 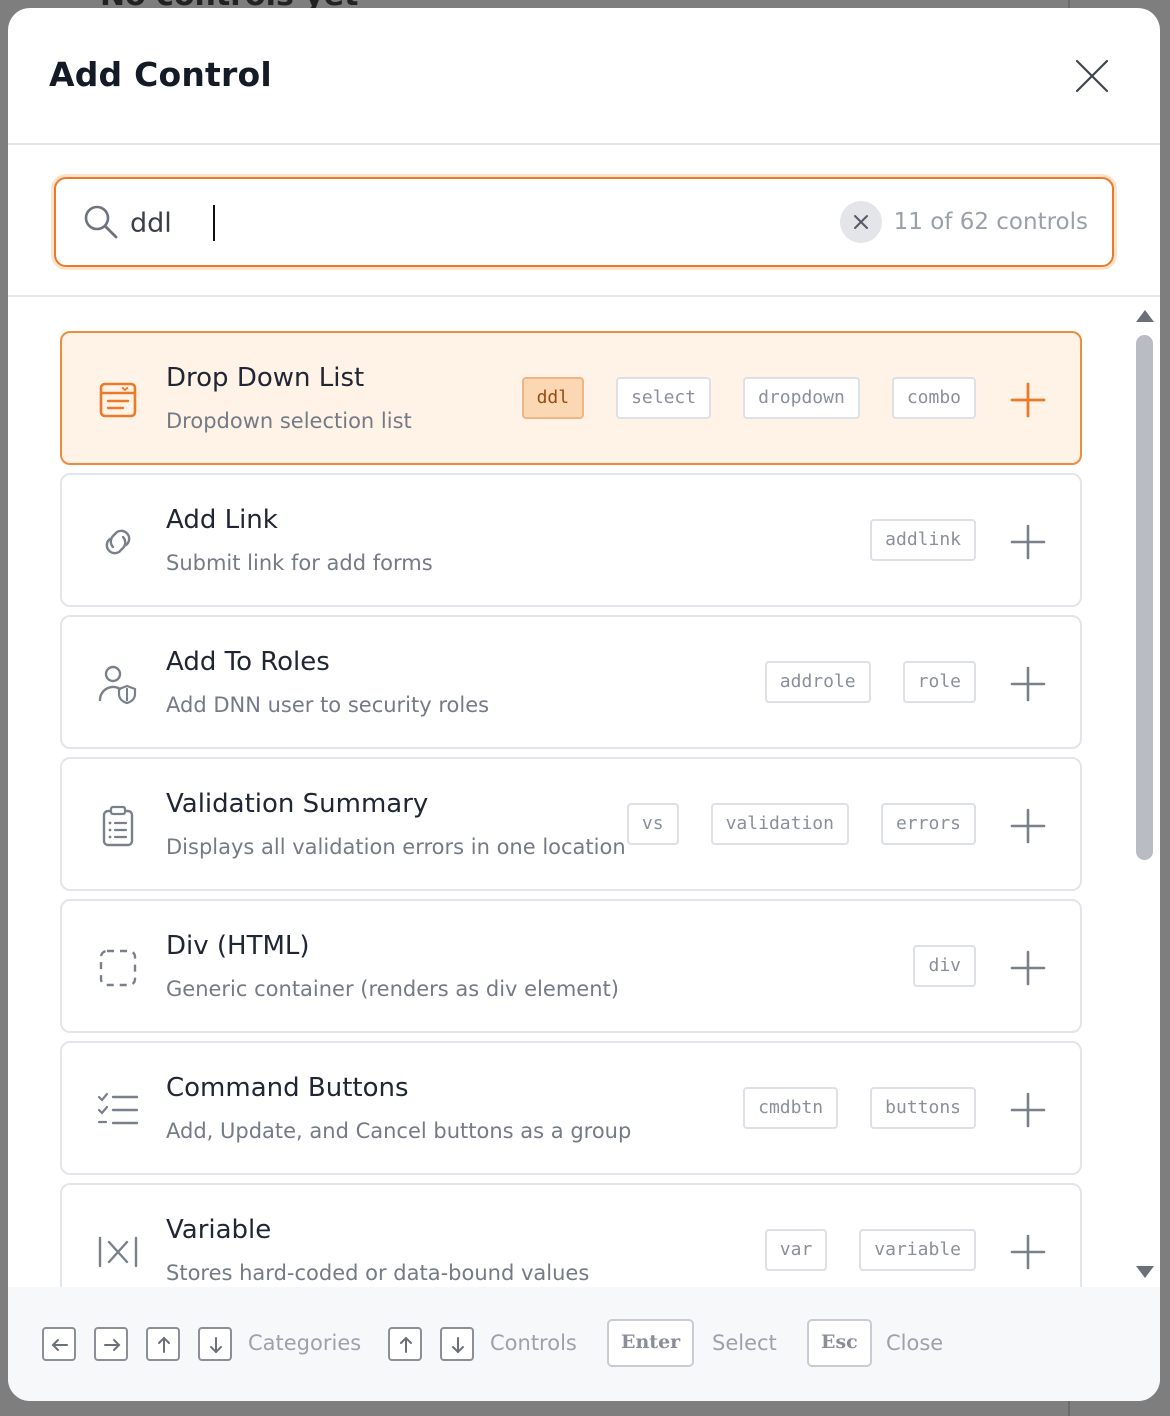 What do you see at coordinates (238, 946) in the screenshot?
I see `control-title: Div (HTML)` at bounding box center [238, 946].